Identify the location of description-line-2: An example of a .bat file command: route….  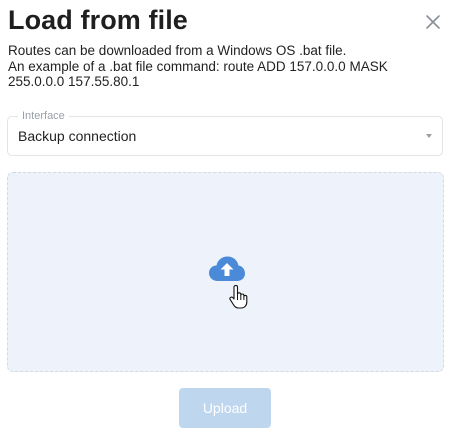
(198, 74).